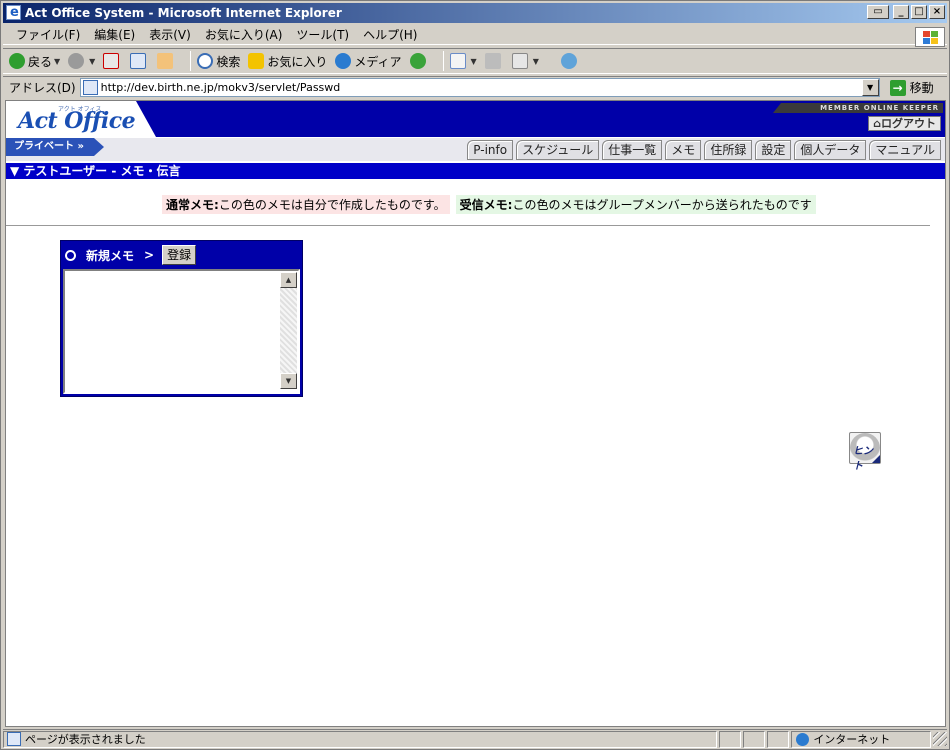  Describe the element at coordinates (490, 150) in the screenshot. I see `nav-tab-pinfo: P-info` at that location.